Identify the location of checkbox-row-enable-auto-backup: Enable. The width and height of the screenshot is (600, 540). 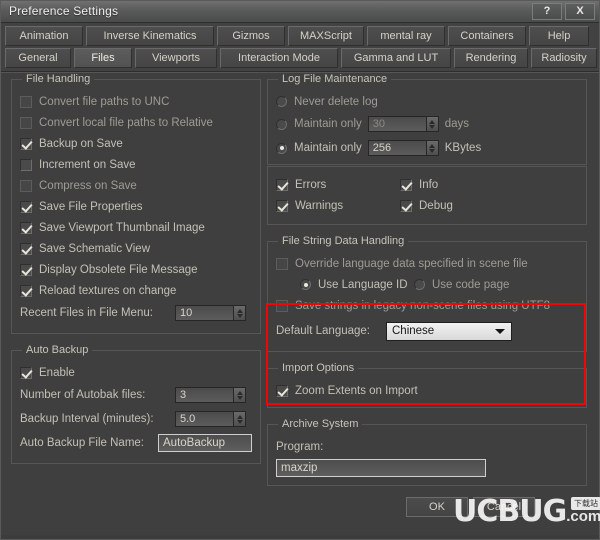
(136, 372).